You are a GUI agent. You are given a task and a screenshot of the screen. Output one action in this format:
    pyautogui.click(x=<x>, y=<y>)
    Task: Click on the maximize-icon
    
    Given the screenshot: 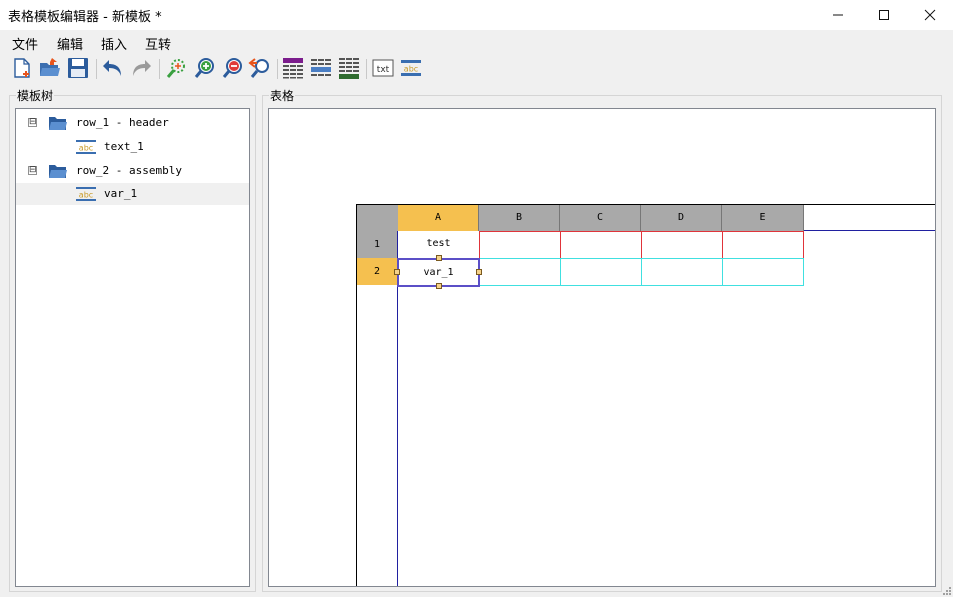 What is the action you would take?
    pyautogui.click(x=884, y=15)
    